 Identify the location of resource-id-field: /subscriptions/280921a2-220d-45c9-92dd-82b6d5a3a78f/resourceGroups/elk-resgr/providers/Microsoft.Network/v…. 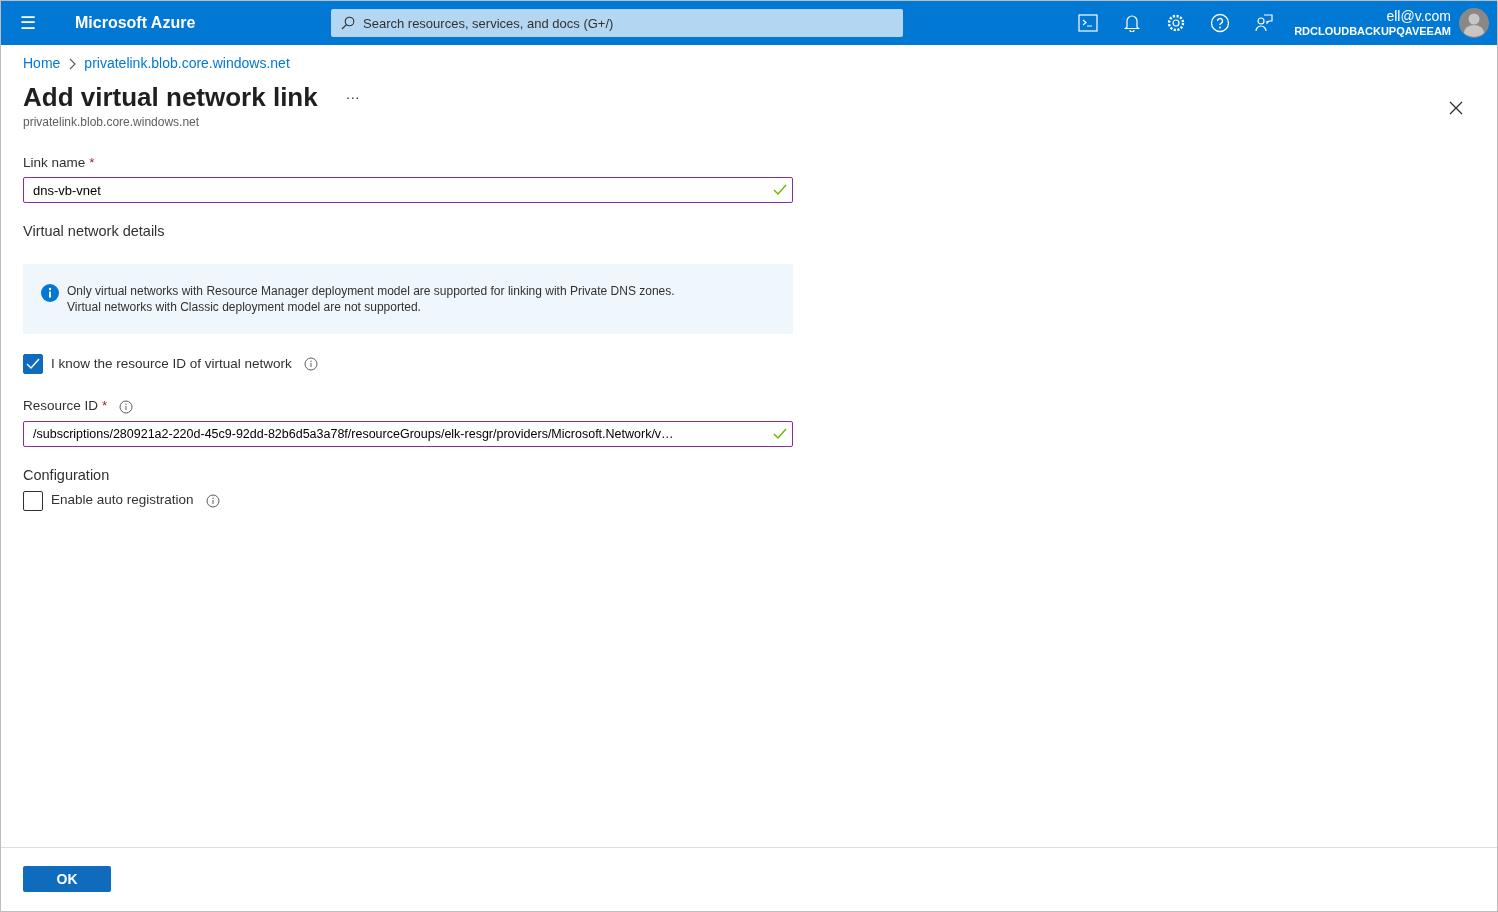
(408, 433).